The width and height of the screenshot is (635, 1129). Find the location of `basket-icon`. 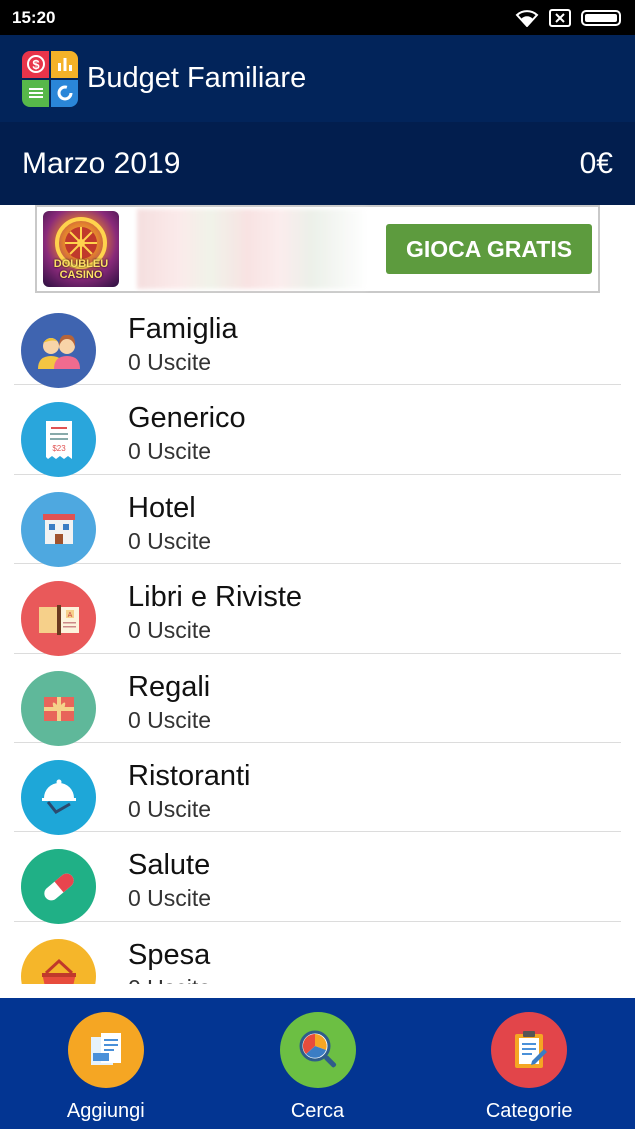

basket-icon is located at coordinates (58, 961).